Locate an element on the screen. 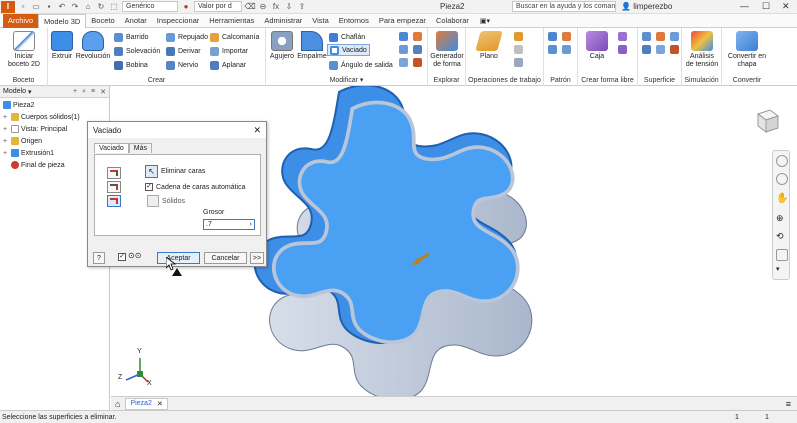 This screenshot has height=423, width=797. close-window-icon: ✕ is located at coordinates (786, 6).